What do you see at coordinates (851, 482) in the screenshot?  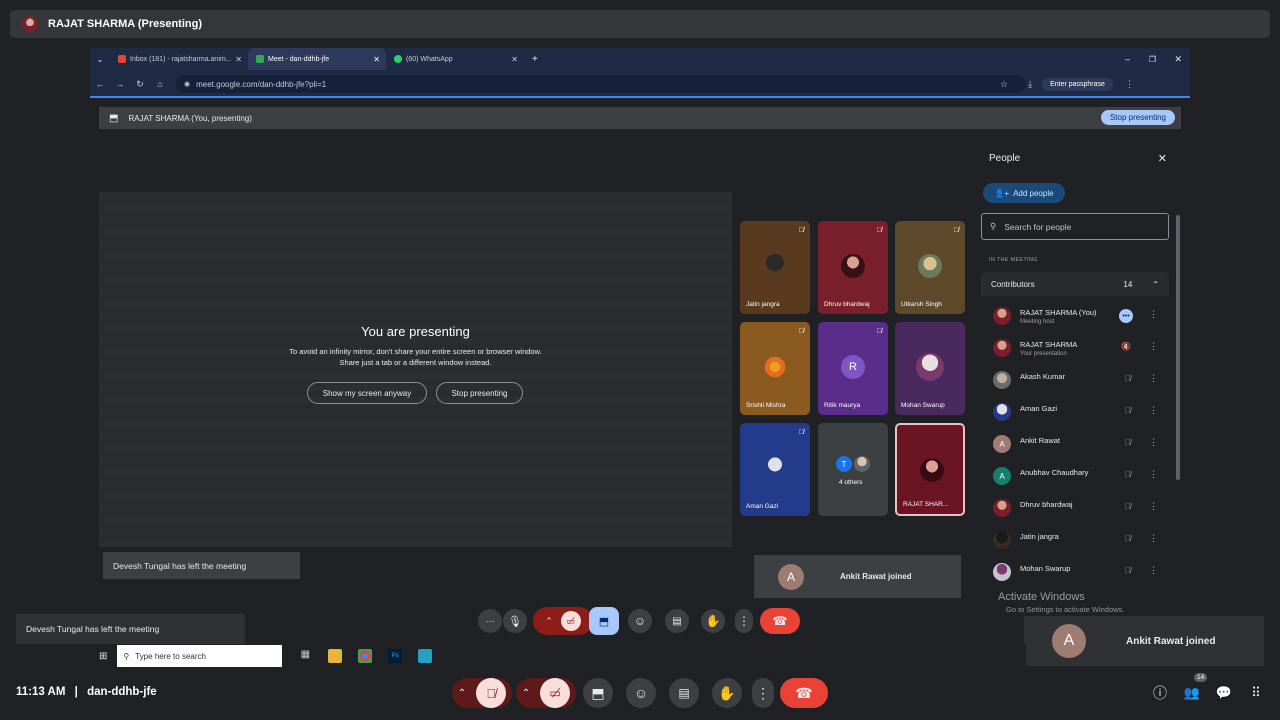 I see `others-label: 4 others` at bounding box center [851, 482].